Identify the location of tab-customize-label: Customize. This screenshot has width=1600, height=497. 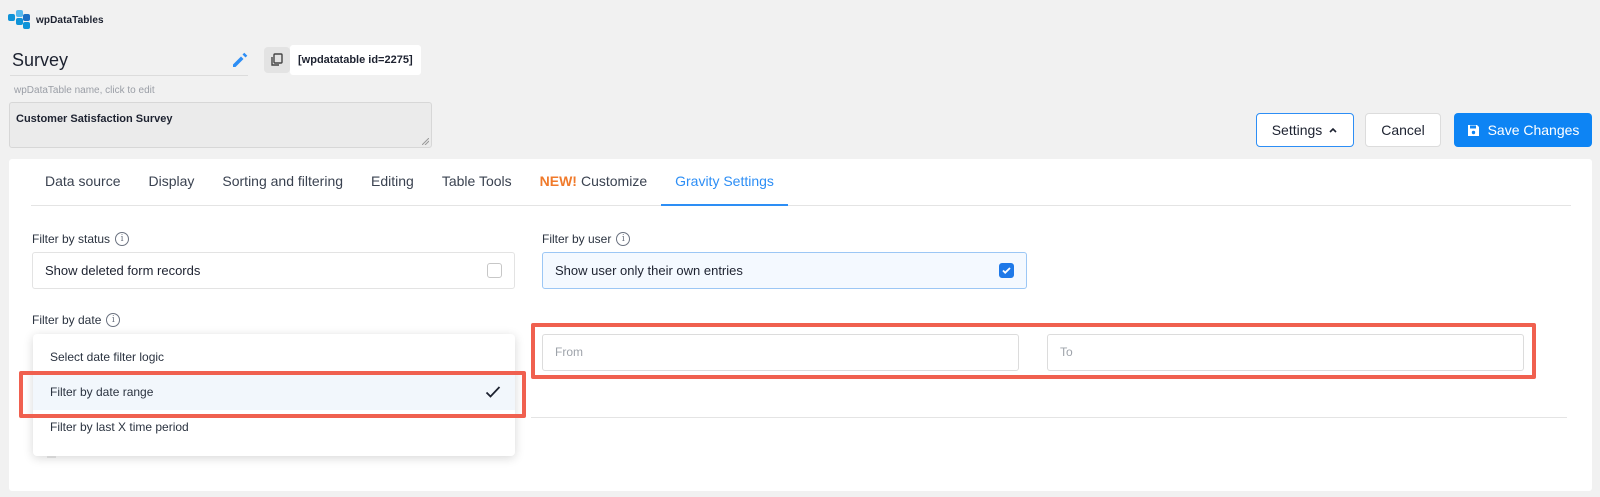
(614, 181).